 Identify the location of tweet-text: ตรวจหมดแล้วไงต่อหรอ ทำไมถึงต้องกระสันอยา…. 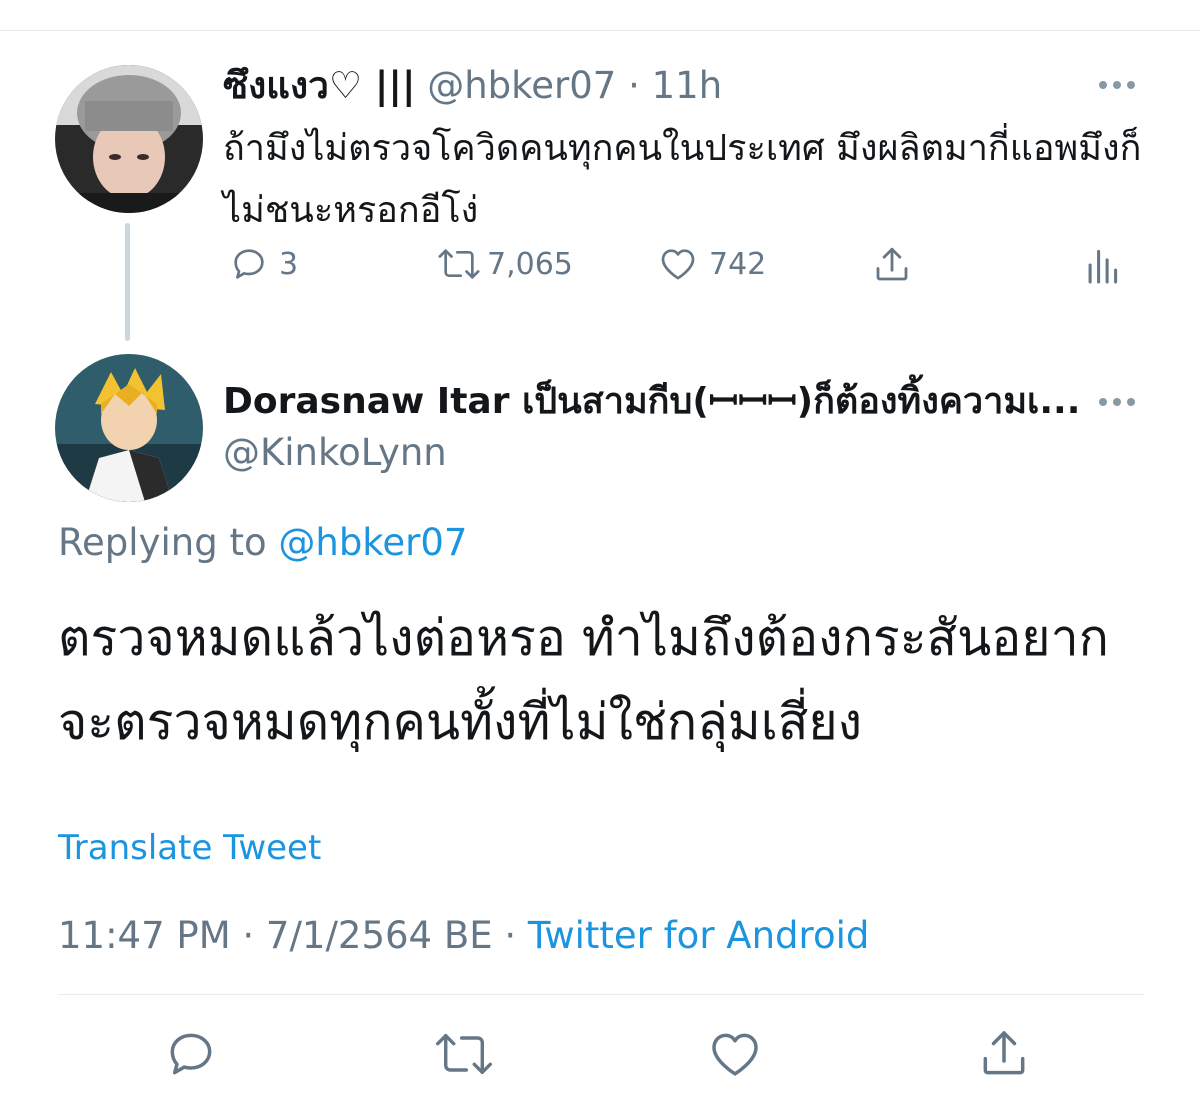
(583, 680).